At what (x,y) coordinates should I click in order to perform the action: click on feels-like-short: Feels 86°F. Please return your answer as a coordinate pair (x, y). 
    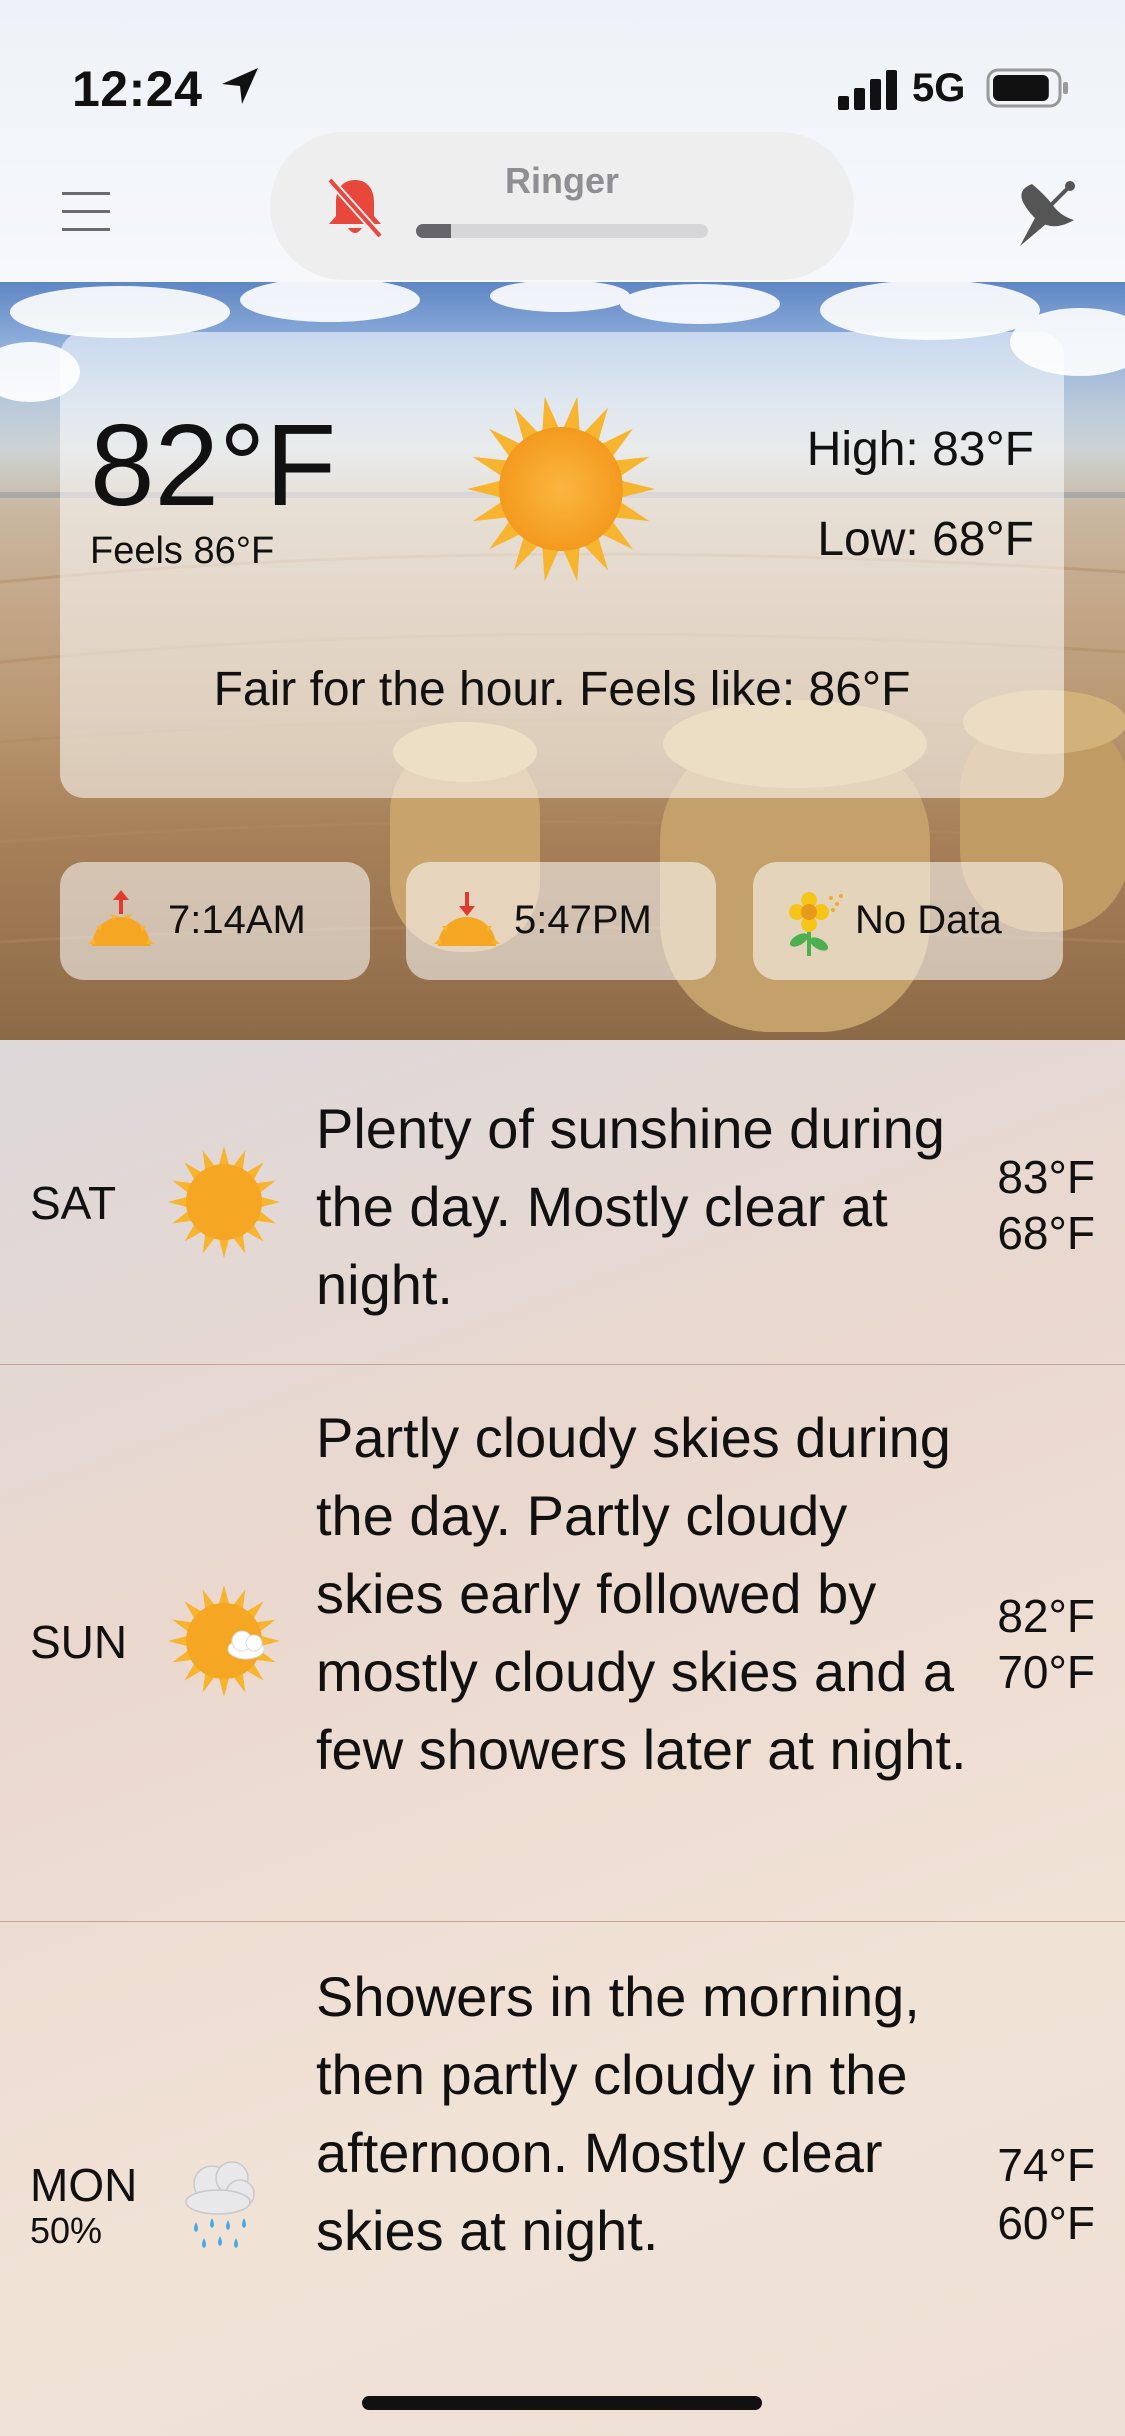
    Looking at the image, I should click on (182, 551).